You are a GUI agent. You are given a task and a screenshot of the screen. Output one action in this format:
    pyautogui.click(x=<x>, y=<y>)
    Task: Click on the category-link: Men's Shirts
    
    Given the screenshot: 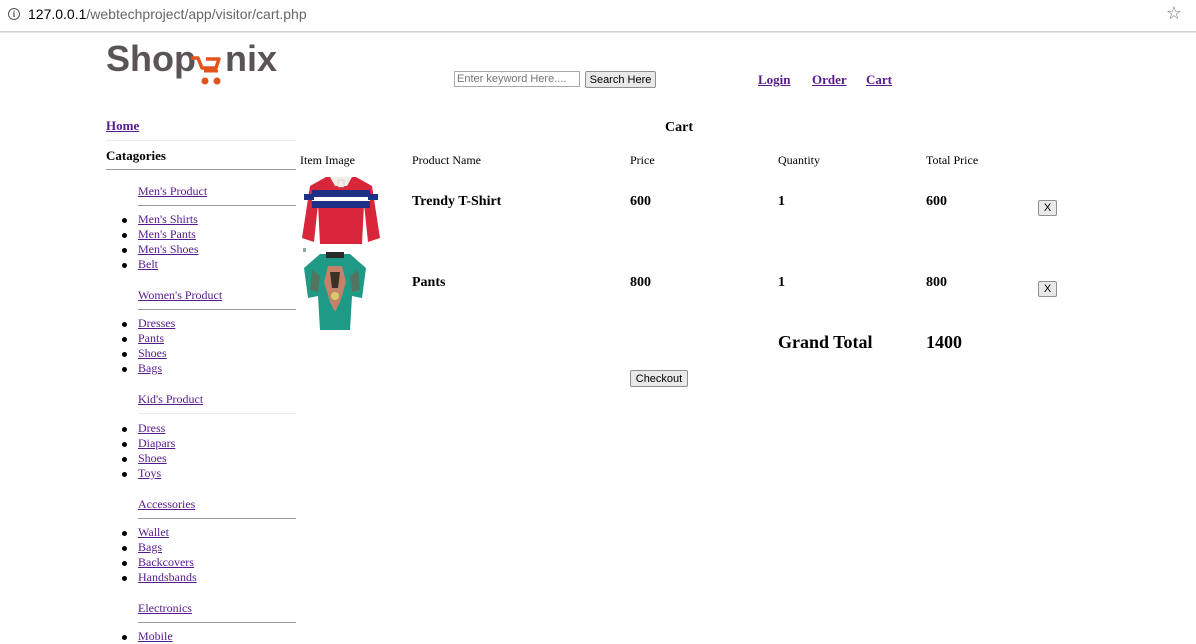 What is the action you would take?
    pyautogui.click(x=168, y=219)
    